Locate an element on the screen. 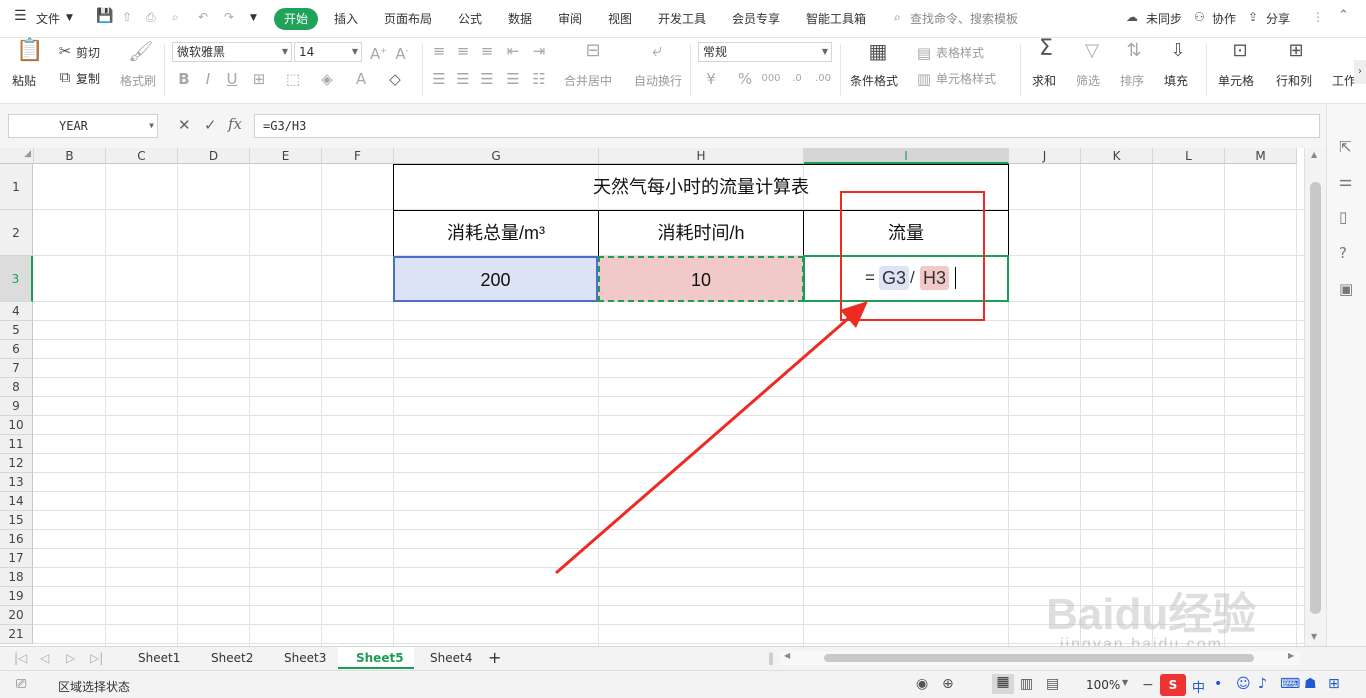 The height and width of the screenshot is (698, 1366). merge-icon: ⊟ is located at coordinates (593, 51).